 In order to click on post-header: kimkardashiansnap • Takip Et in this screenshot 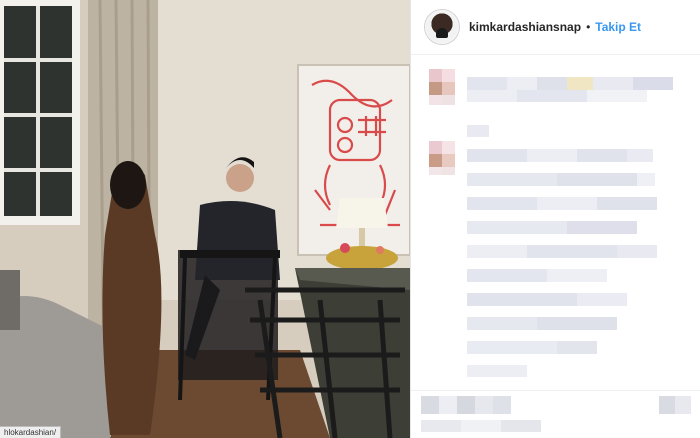, I will do `click(555, 27)`.